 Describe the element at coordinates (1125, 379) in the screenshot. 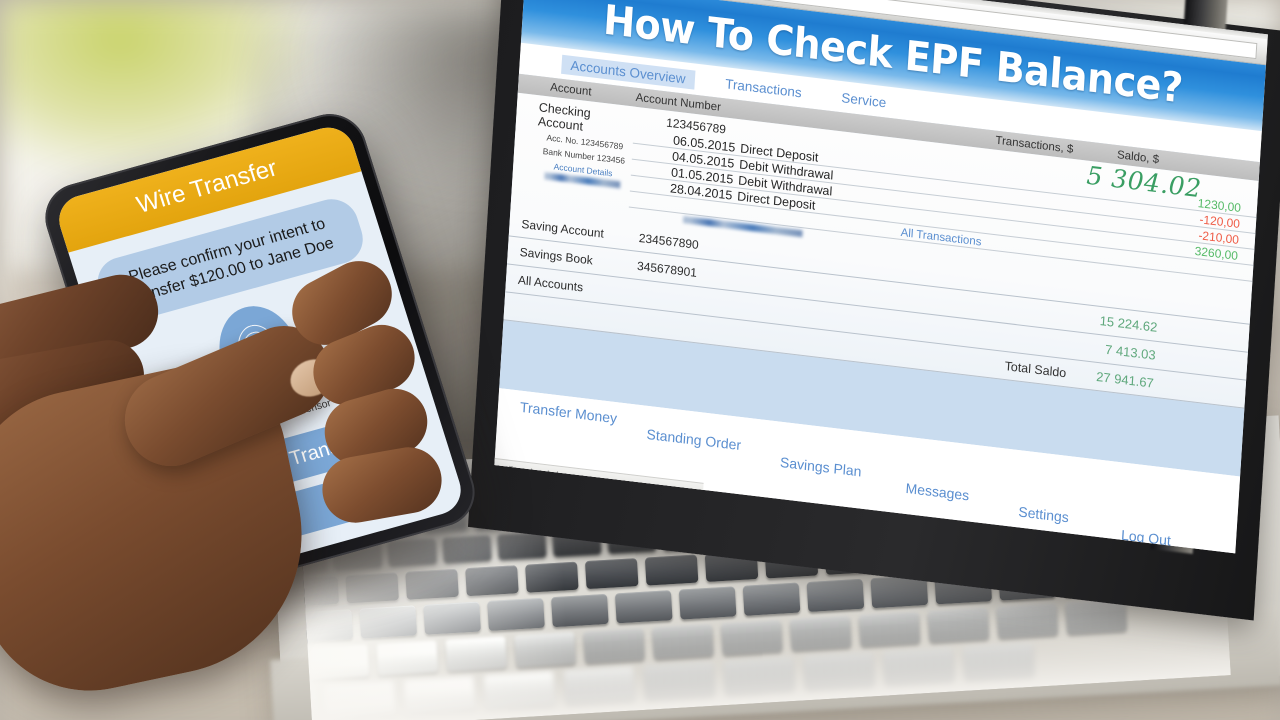

I see `total-saldo-value: 27 941.67` at that location.